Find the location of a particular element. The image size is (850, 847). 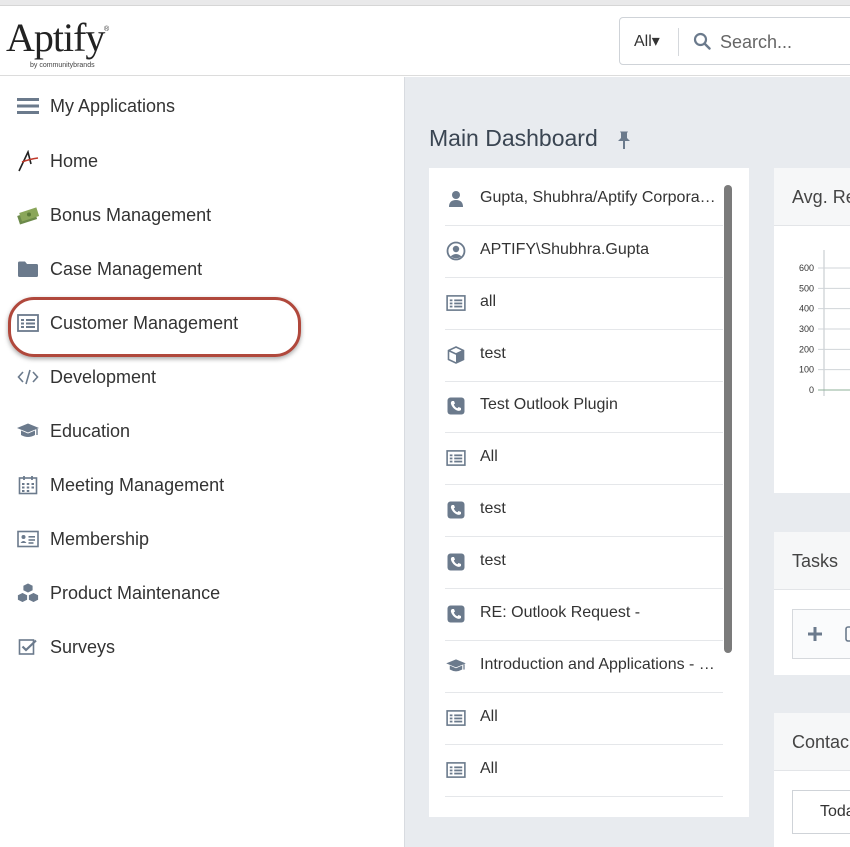

hamburger-menu-icon is located at coordinates (28, 106).